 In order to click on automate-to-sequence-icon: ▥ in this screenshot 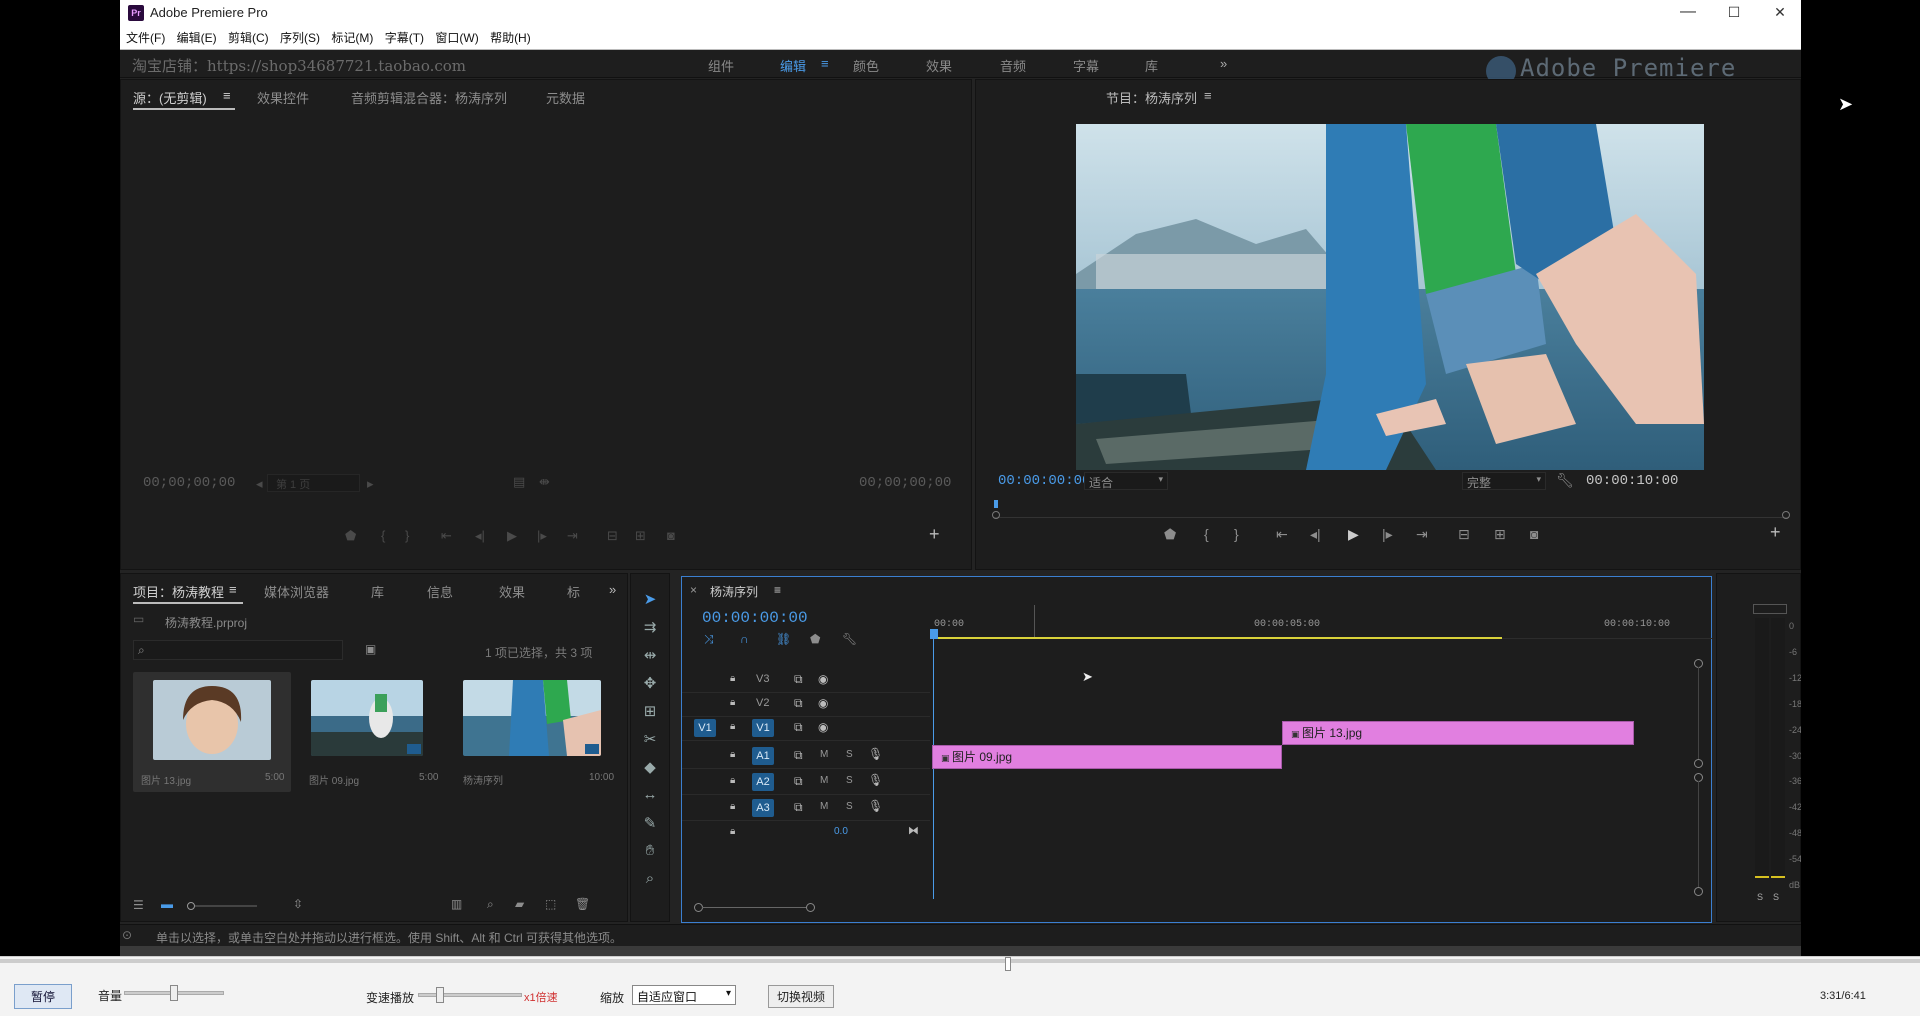, I will do `click(456, 904)`.